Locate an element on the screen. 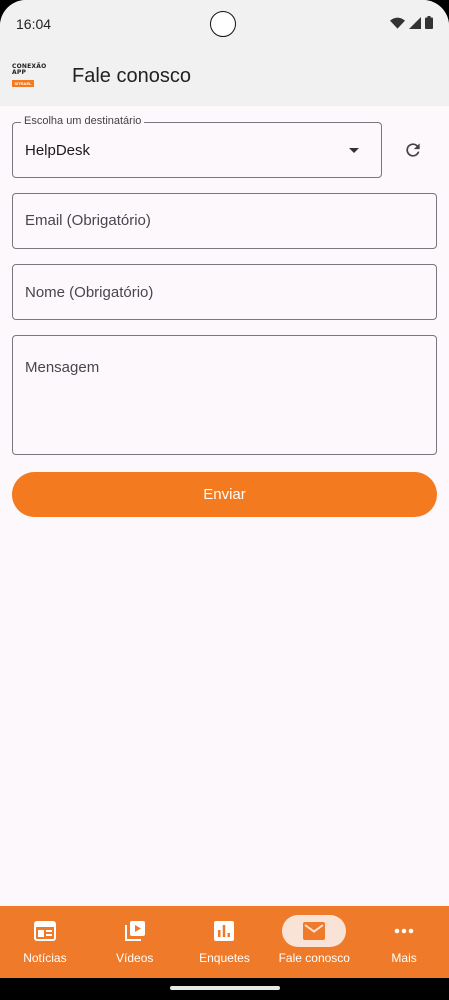 Image resolution: width=449 pixels, height=1000 pixels. battery-icon is located at coordinates (429, 22).